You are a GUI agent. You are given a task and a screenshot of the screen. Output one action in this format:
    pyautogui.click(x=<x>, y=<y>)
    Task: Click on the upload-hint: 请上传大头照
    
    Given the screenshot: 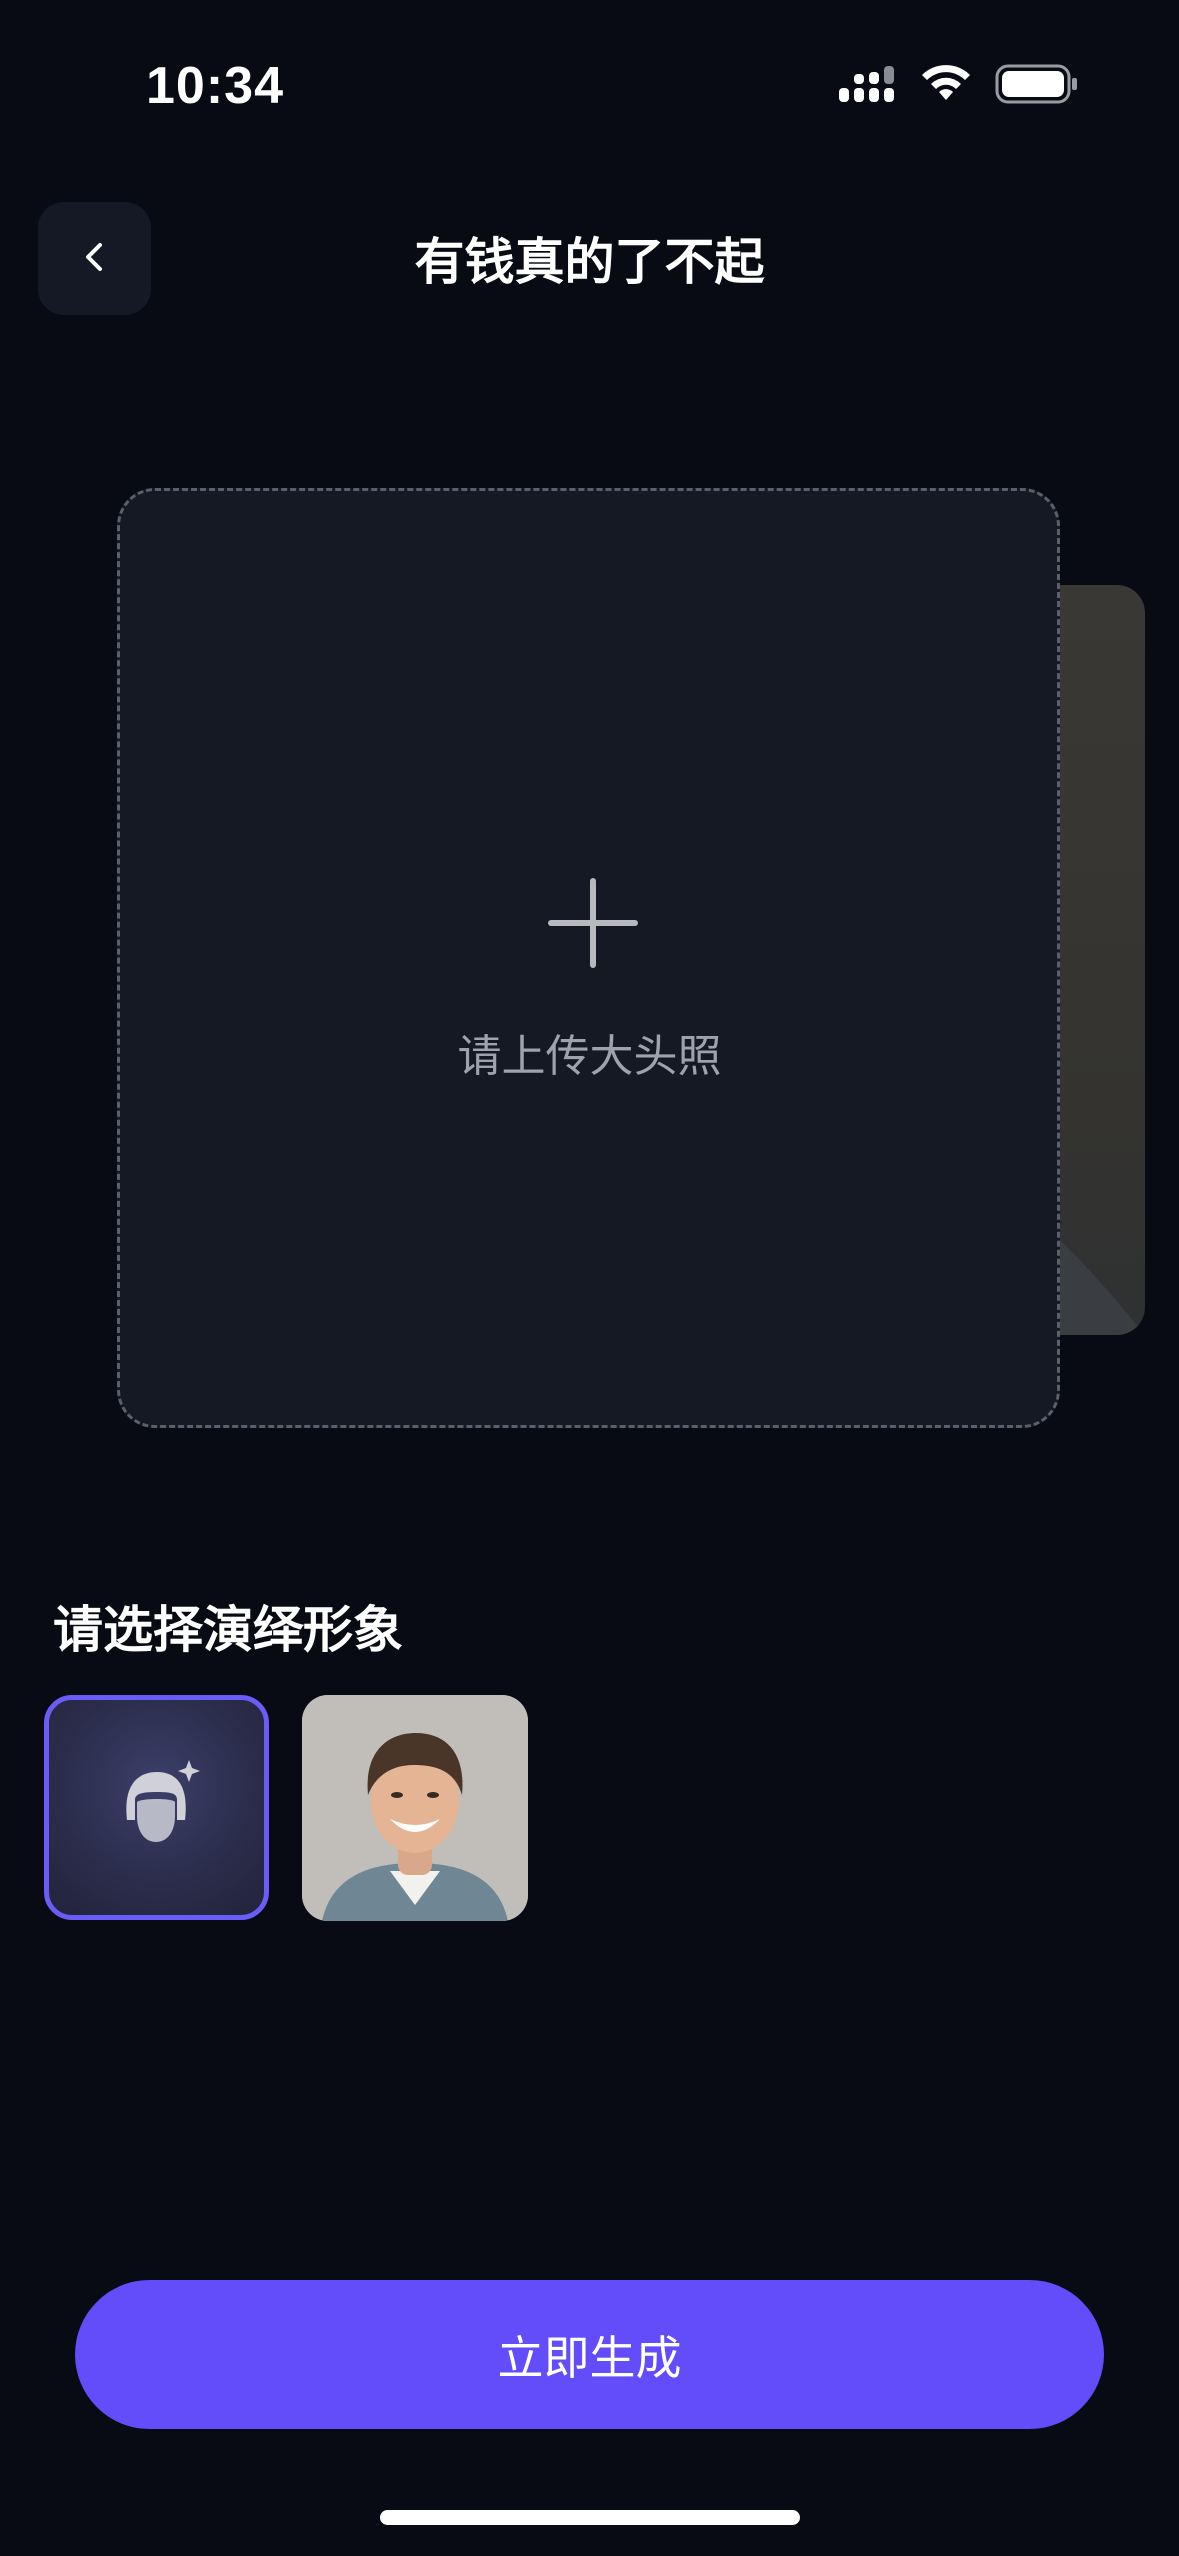 What is the action you would take?
    pyautogui.click(x=589, y=1056)
    